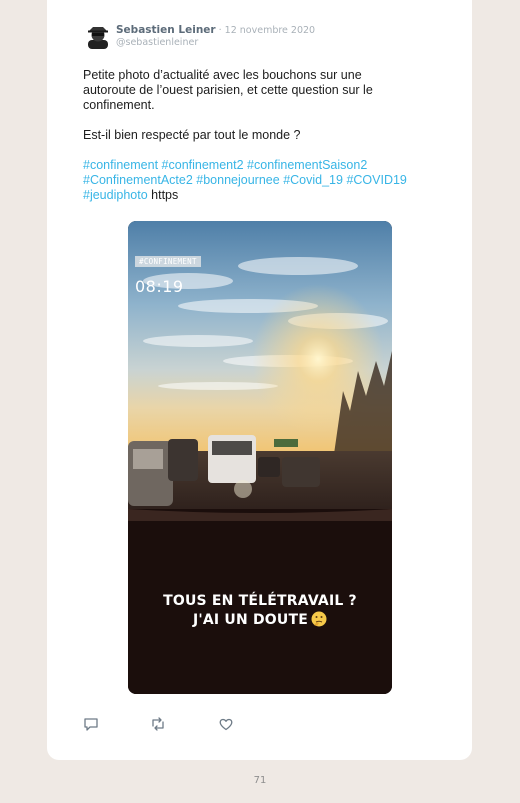 This screenshot has width=520, height=803. Describe the element at coordinates (260, 601) in the screenshot. I see `photo-caption-line: TOUS EN TÉLÉTRAVAIL ?` at that location.